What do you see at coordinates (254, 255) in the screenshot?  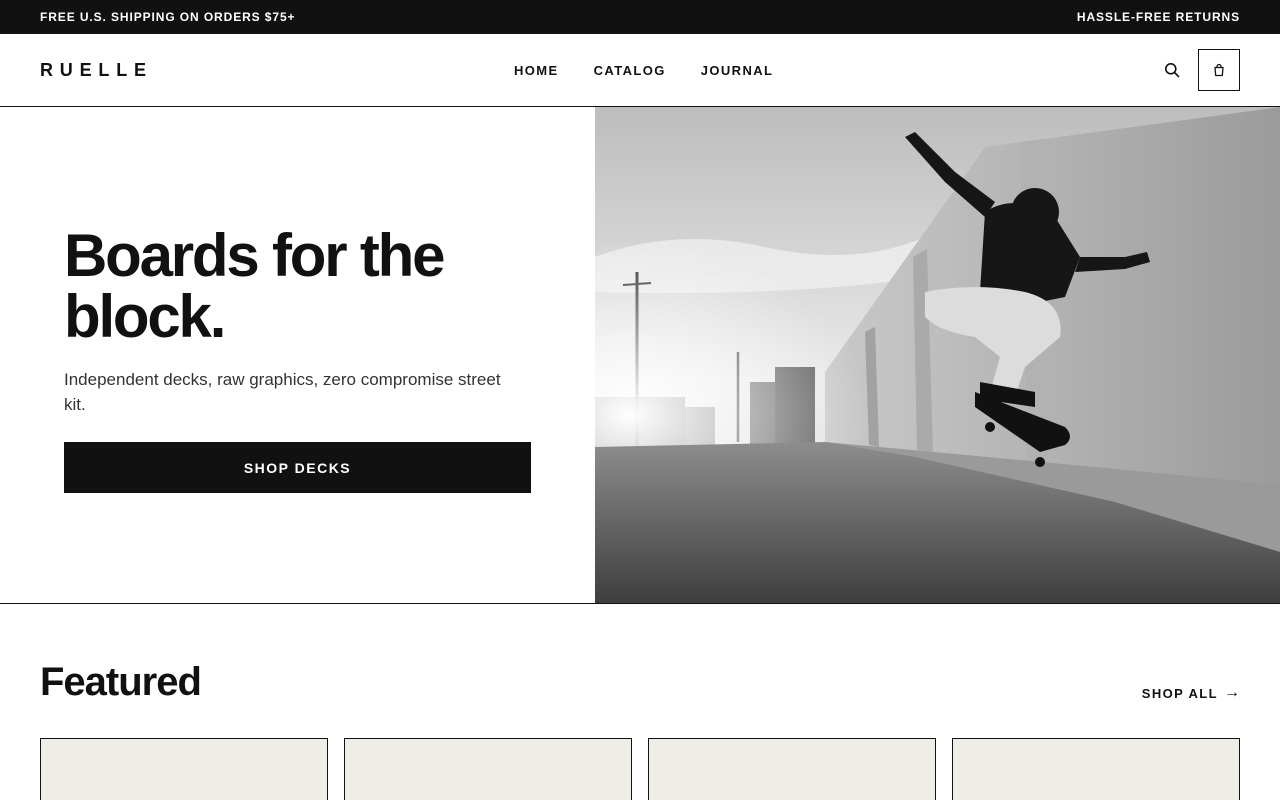 I see `hero-title-line1: Boards for the` at bounding box center [254, 255].